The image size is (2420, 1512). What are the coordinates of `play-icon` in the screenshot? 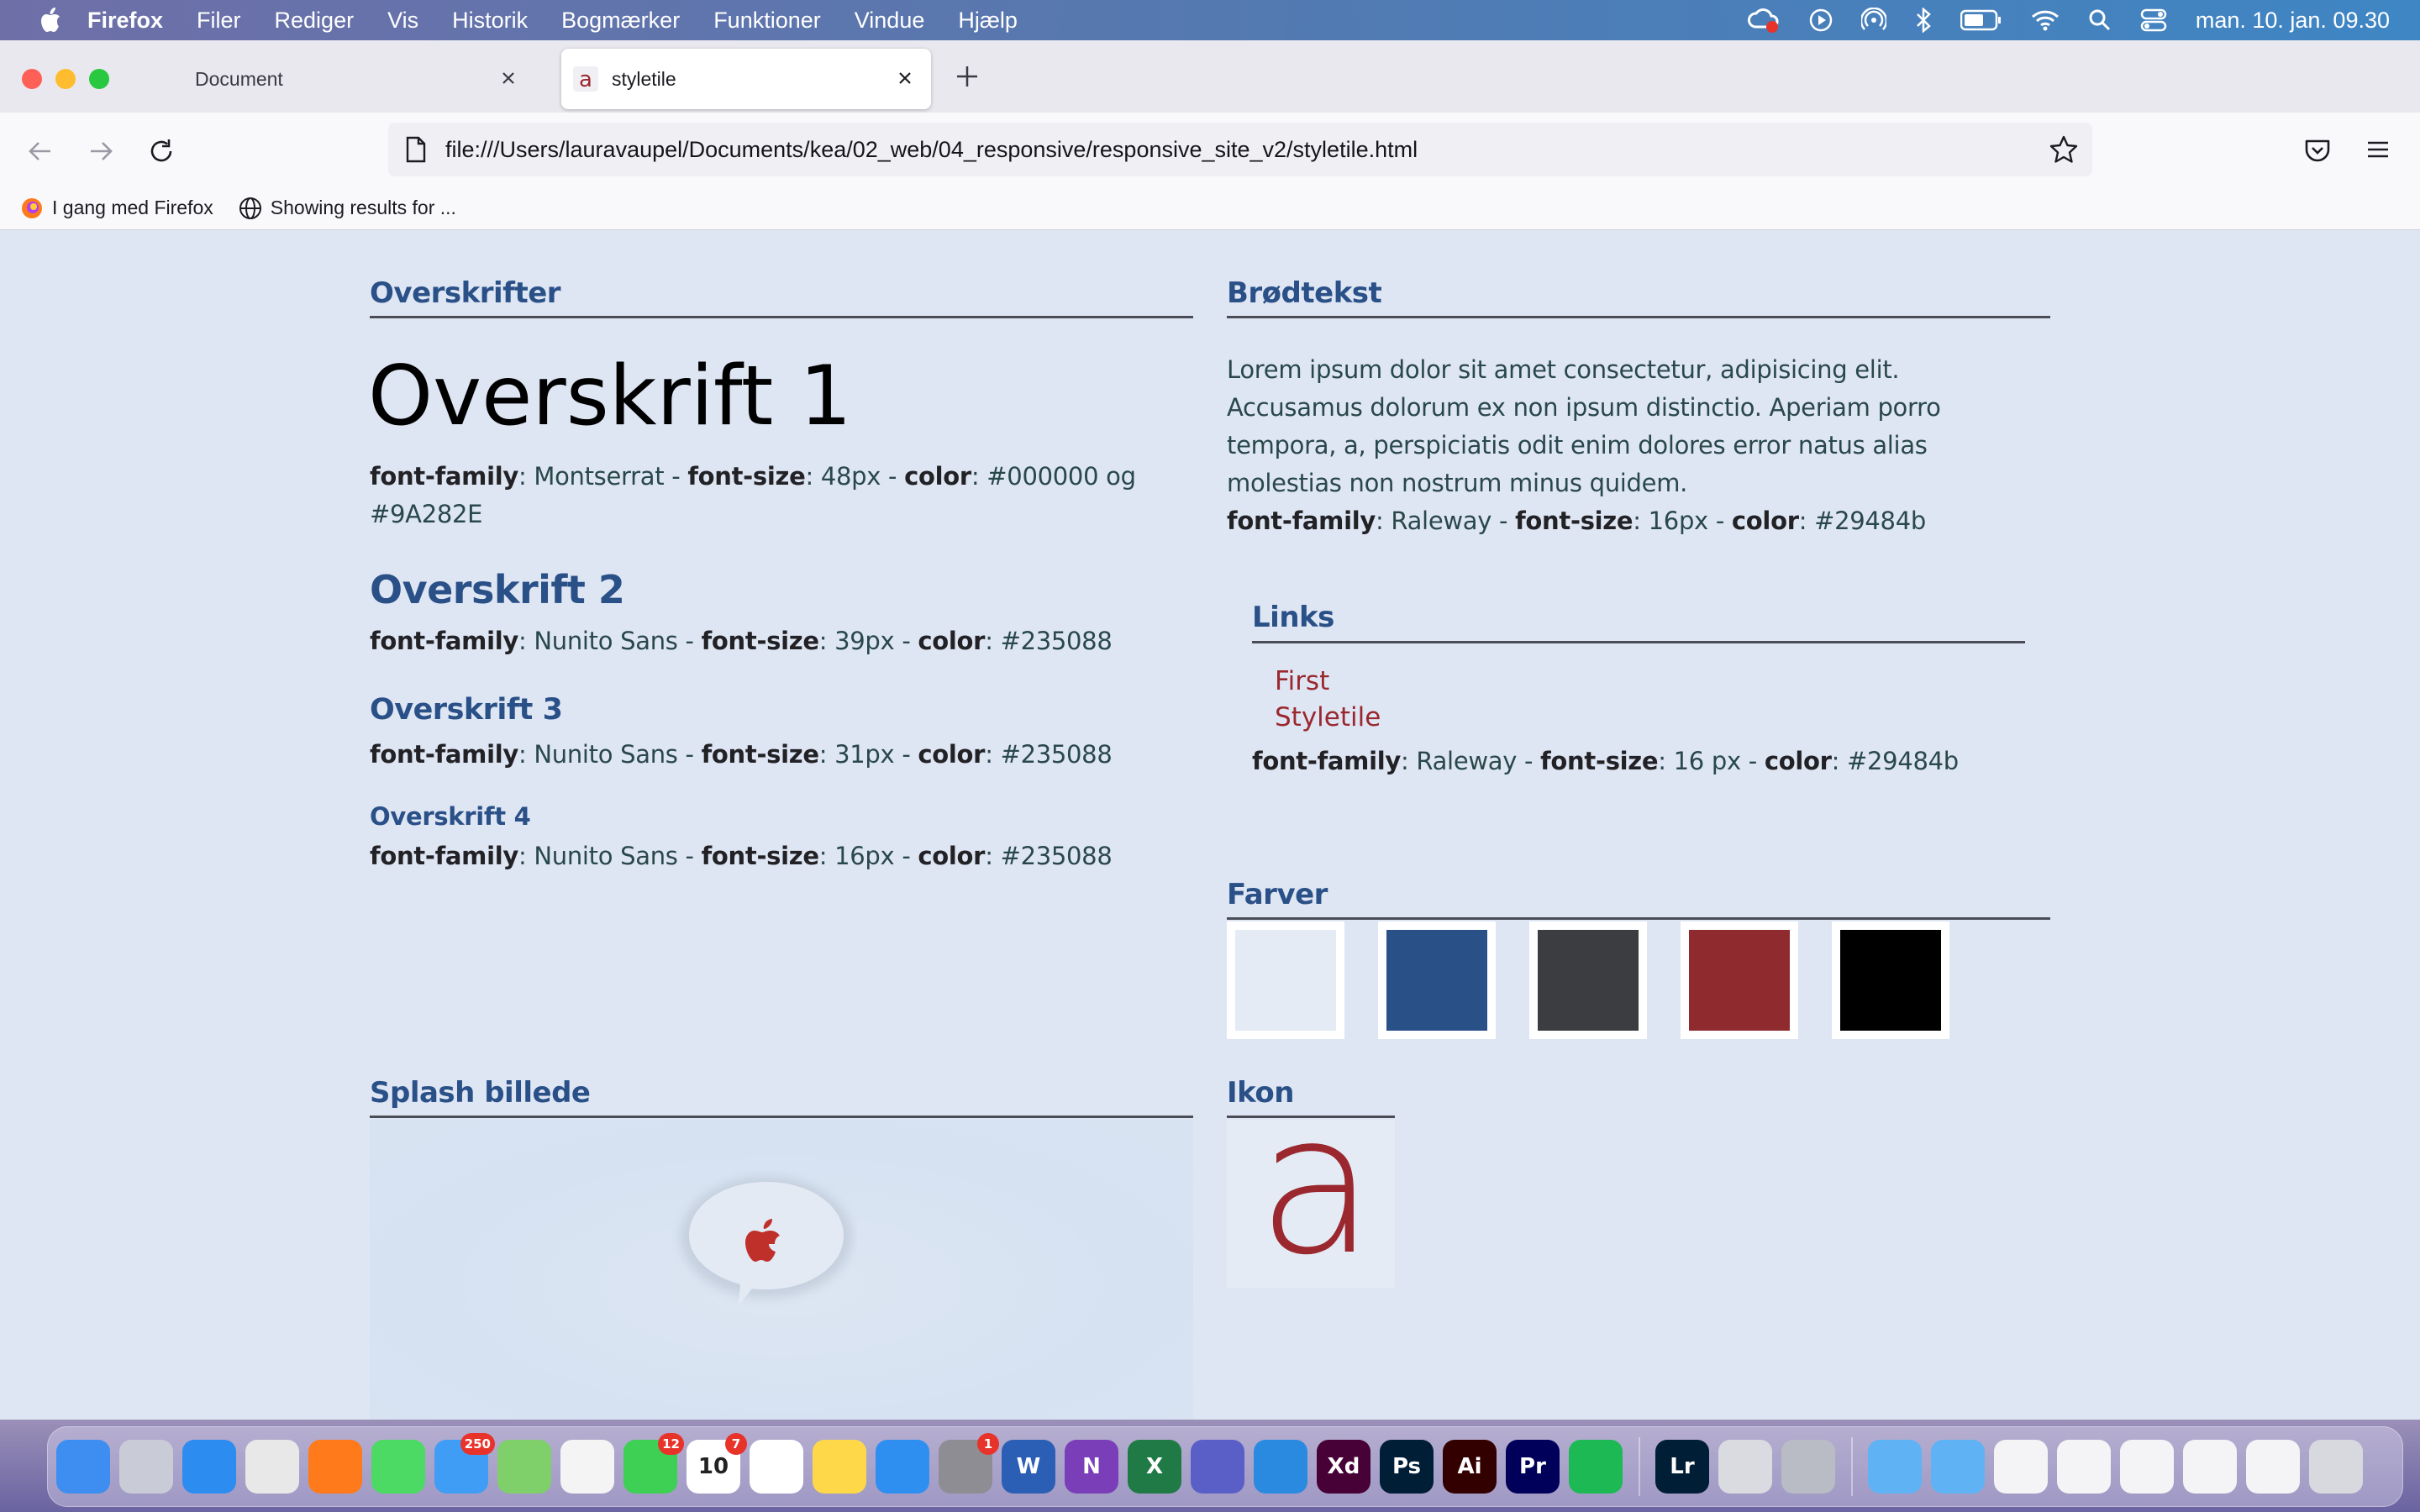 It's located at (1821, 20).